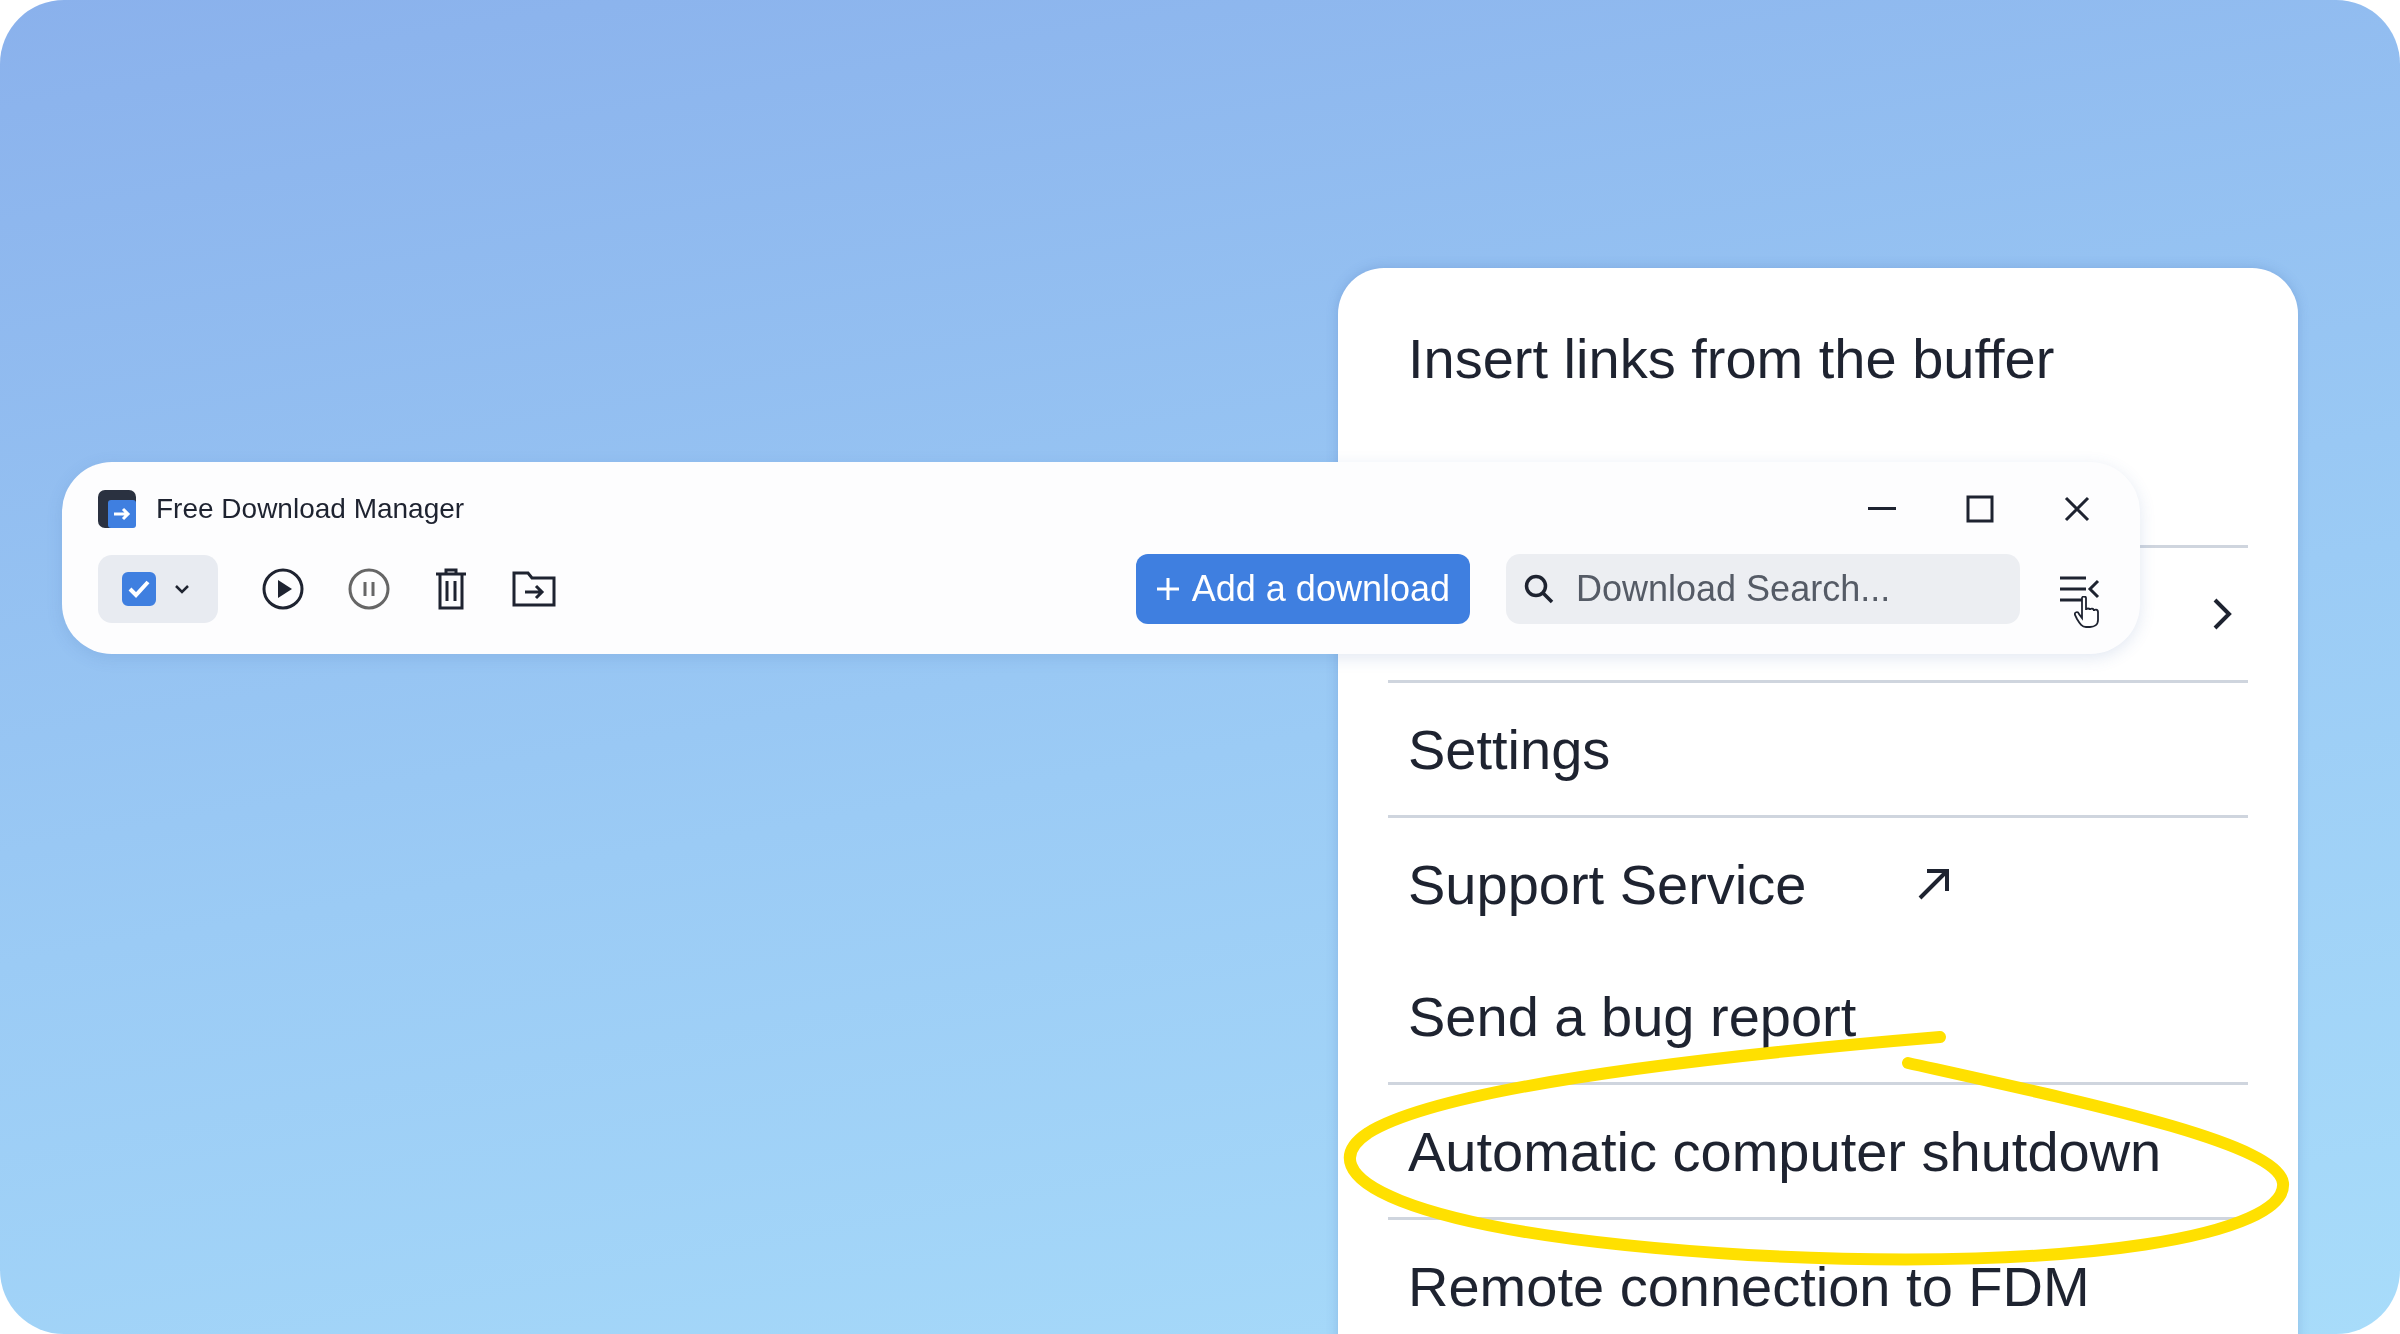 This screenshot has width=2400, height=1334. I want to click on maximize-icon, so click(1980, 509).